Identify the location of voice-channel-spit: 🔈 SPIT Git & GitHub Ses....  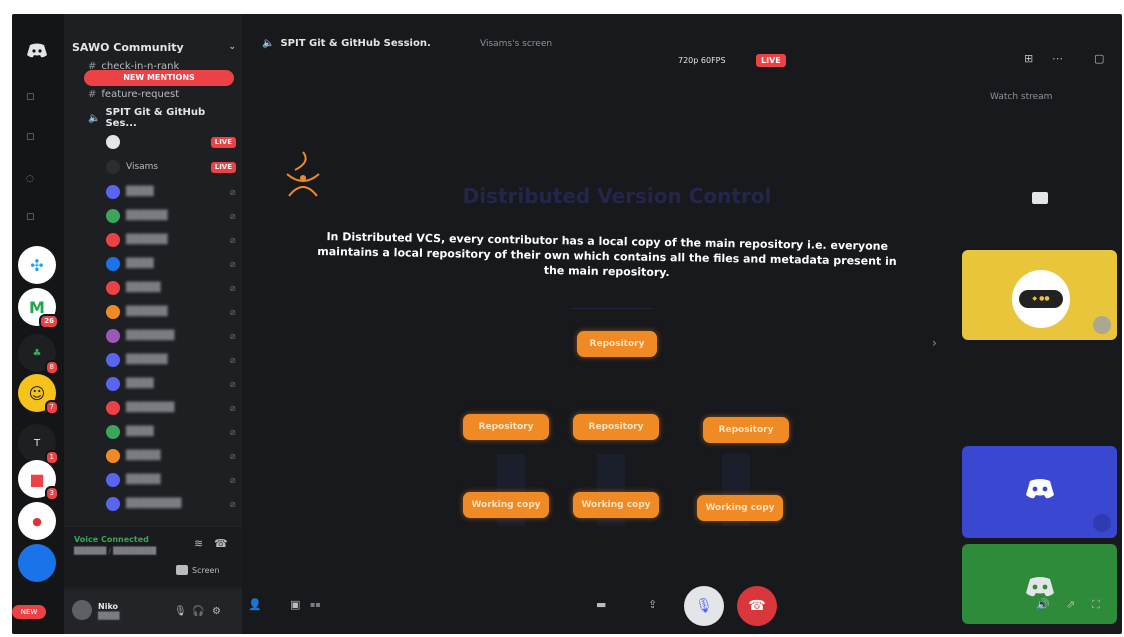
(163, 118).